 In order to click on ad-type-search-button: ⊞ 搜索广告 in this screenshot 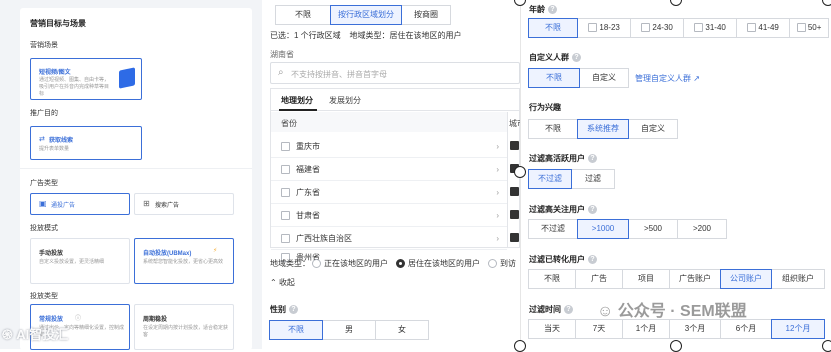, I will do `click(184, 204)`.